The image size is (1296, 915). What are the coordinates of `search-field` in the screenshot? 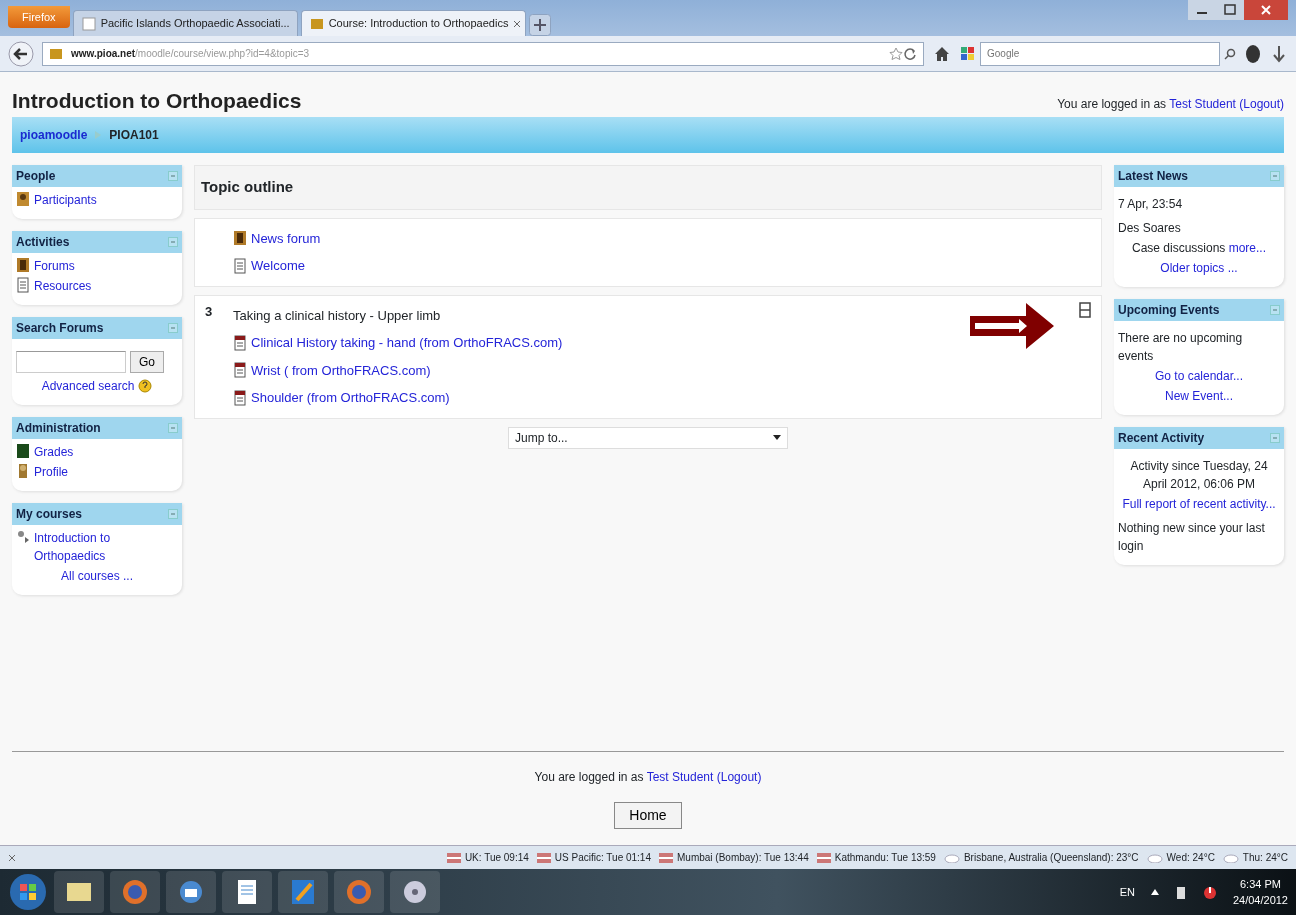 It's located at (71, 362).